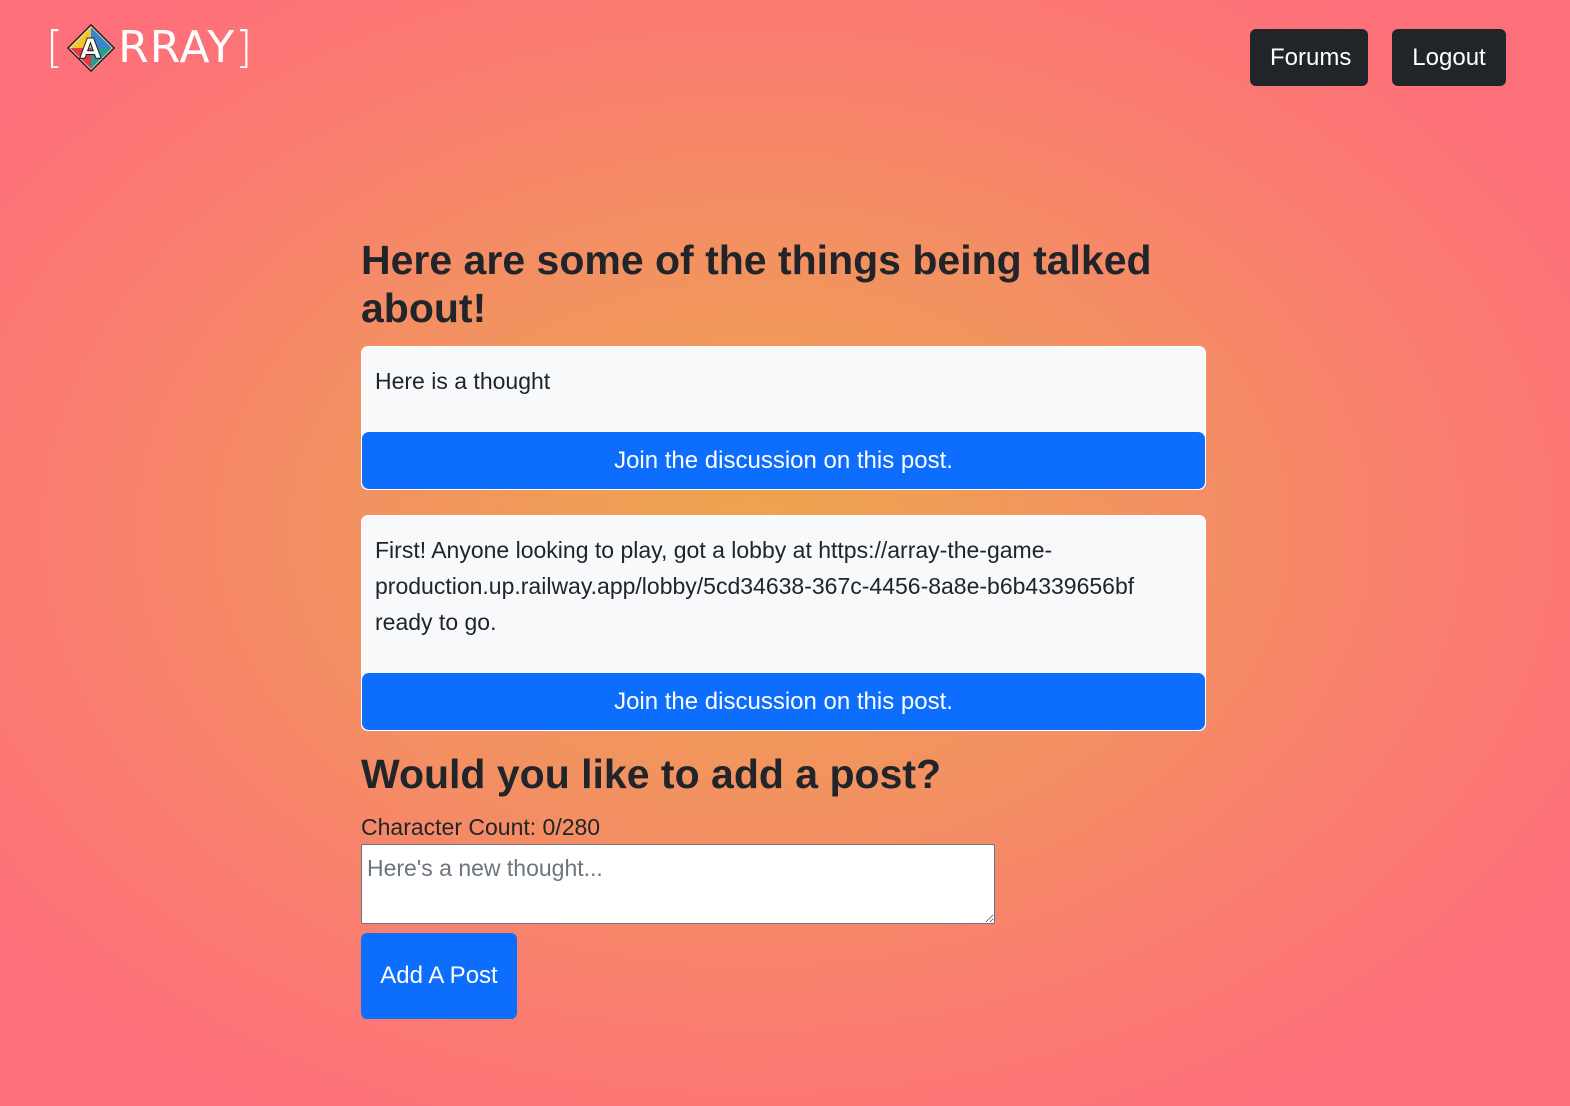 The height and width of the screenshot is (1106, 1570). What do you see at coordinates (783, 827) in the screenshot?
I see `character-count: Character Count: 0/280` at bounding box center [783, 827].